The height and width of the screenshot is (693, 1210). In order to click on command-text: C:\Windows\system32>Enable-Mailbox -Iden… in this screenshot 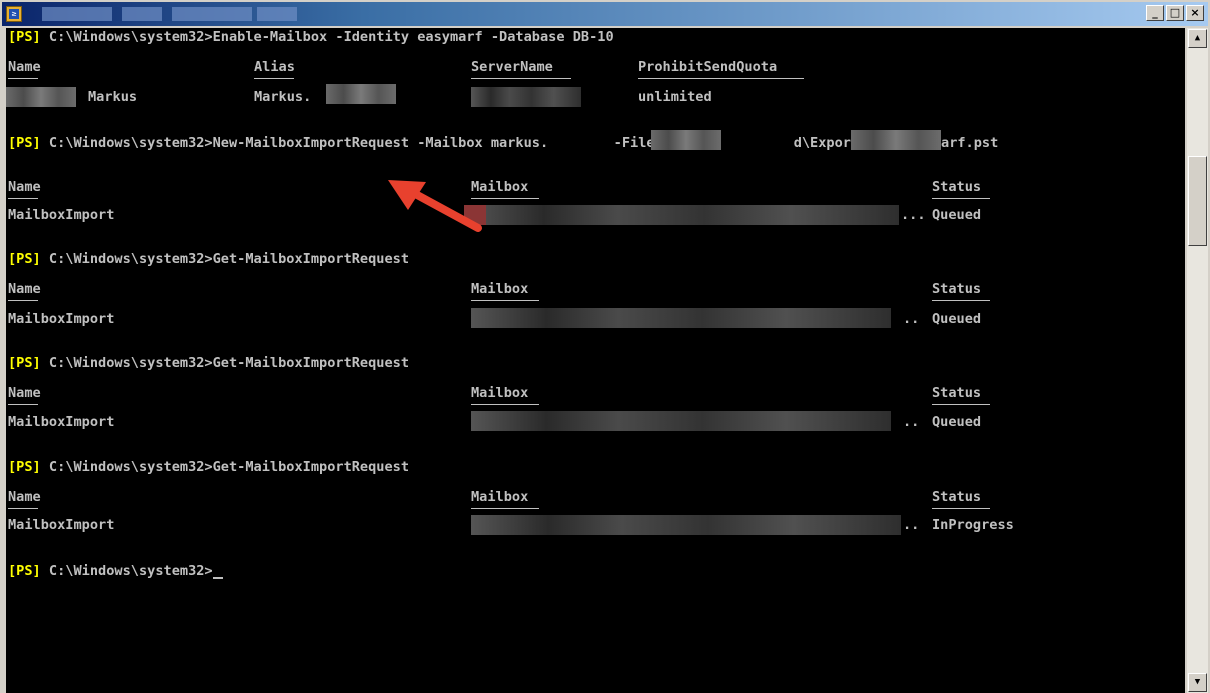, I will do `click(327, 37)`.